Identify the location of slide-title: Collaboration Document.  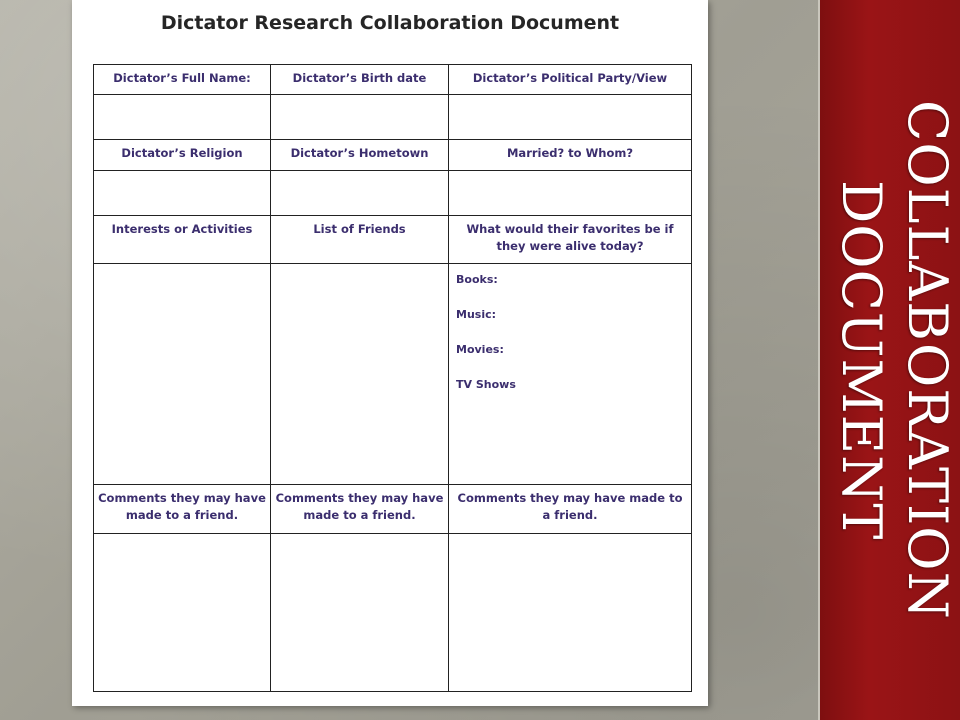
(889, 360).